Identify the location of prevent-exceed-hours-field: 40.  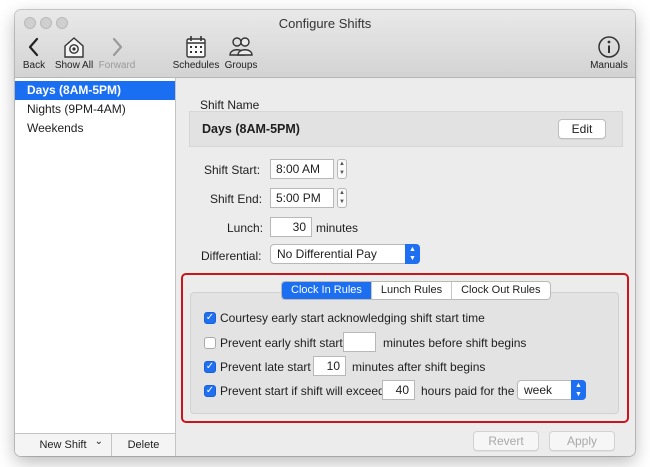
(398, 390).